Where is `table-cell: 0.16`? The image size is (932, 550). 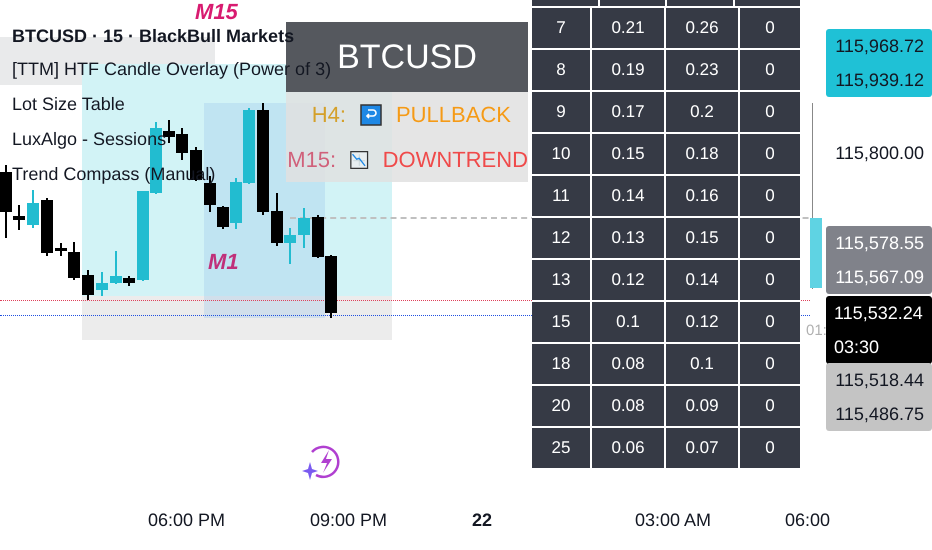
table-cell: 0.16 is located at coordinates (702, 196).